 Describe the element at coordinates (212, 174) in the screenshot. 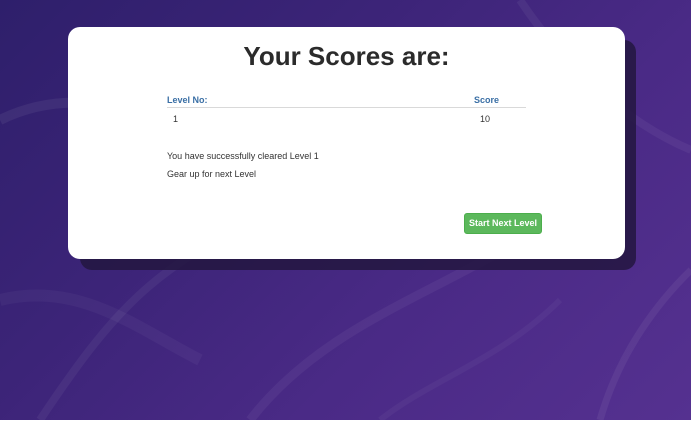

I see `next-level-message: Gear up for next Level` at that location.